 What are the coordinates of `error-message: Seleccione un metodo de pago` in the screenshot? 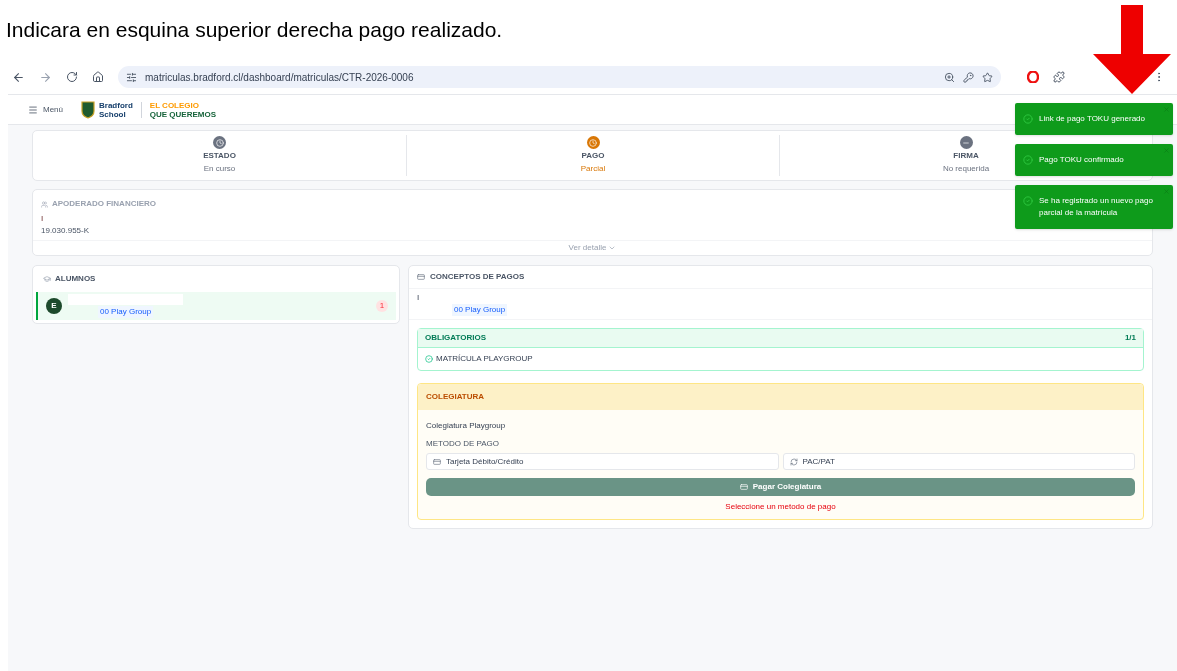 It's located at (780, 507).